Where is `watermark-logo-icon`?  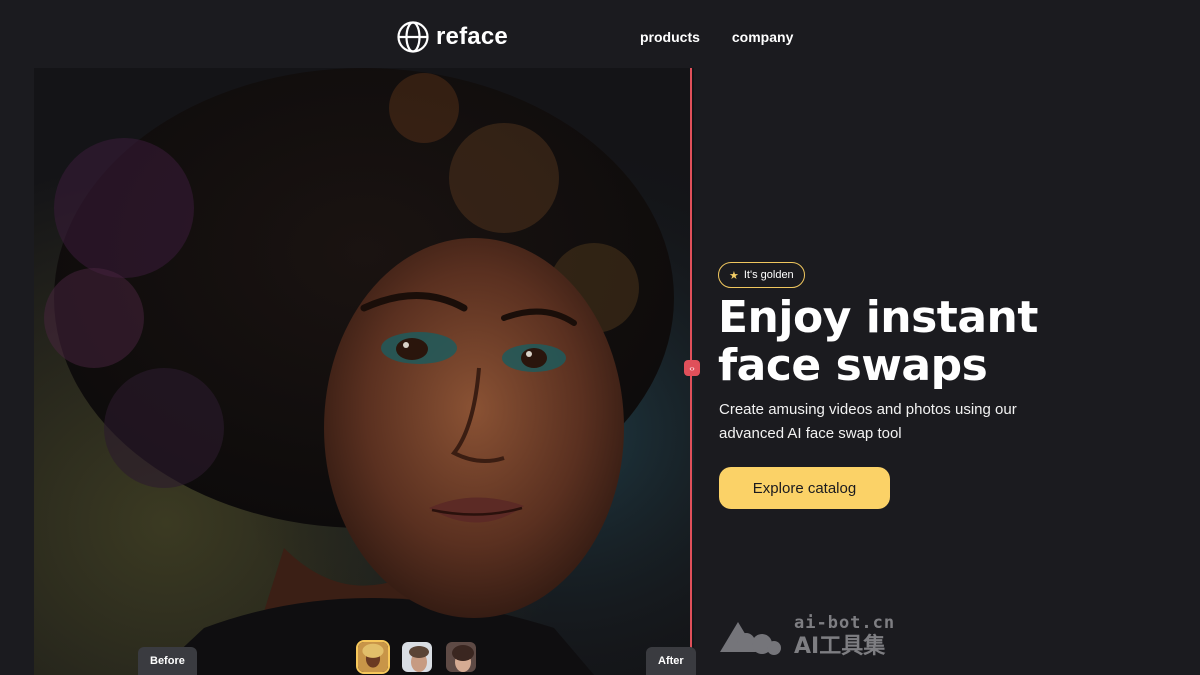
watermark-logo-icon is located at coordinates (750, 638).